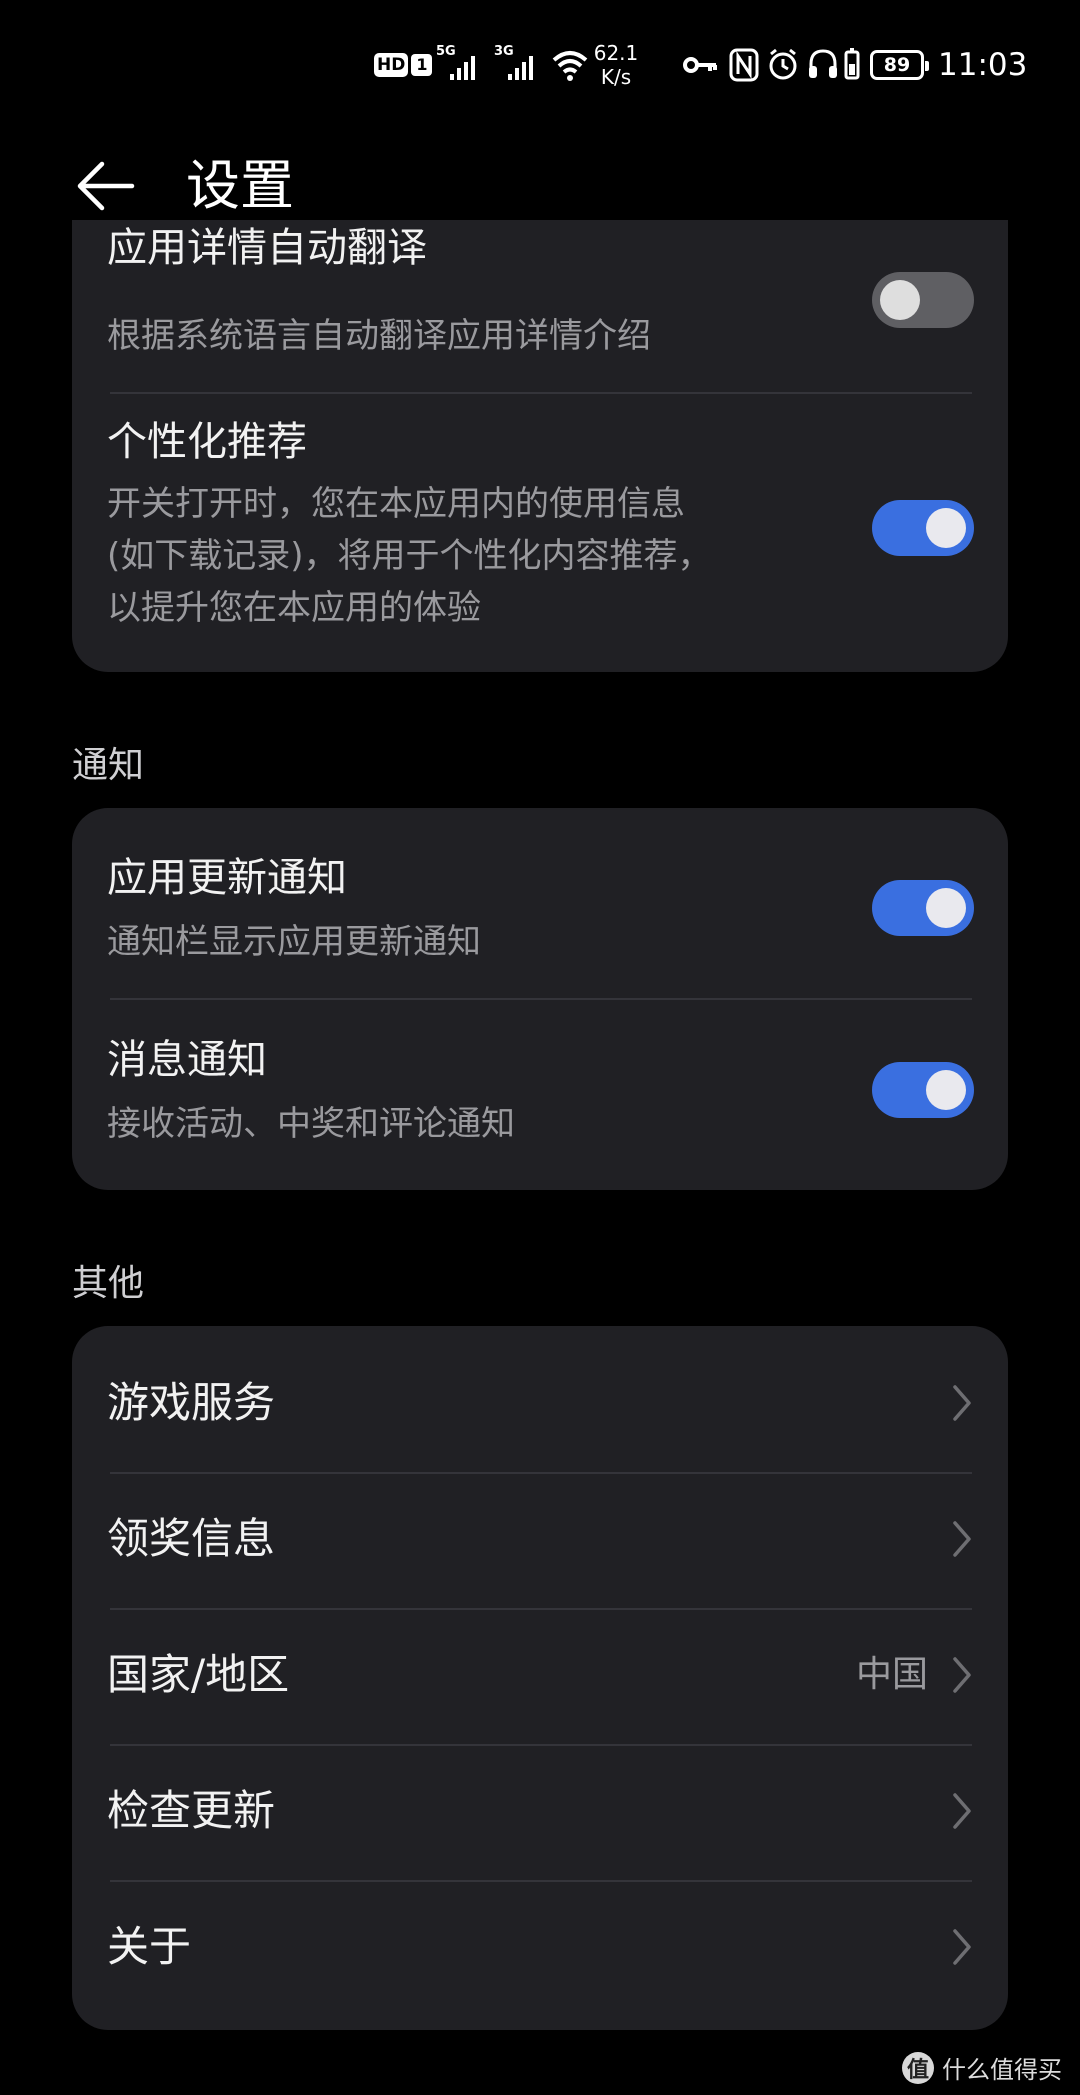 The height and width of the screenshot is (2095, 1080). I want to click on hd-indicator: HD 1, so click(403, 65).